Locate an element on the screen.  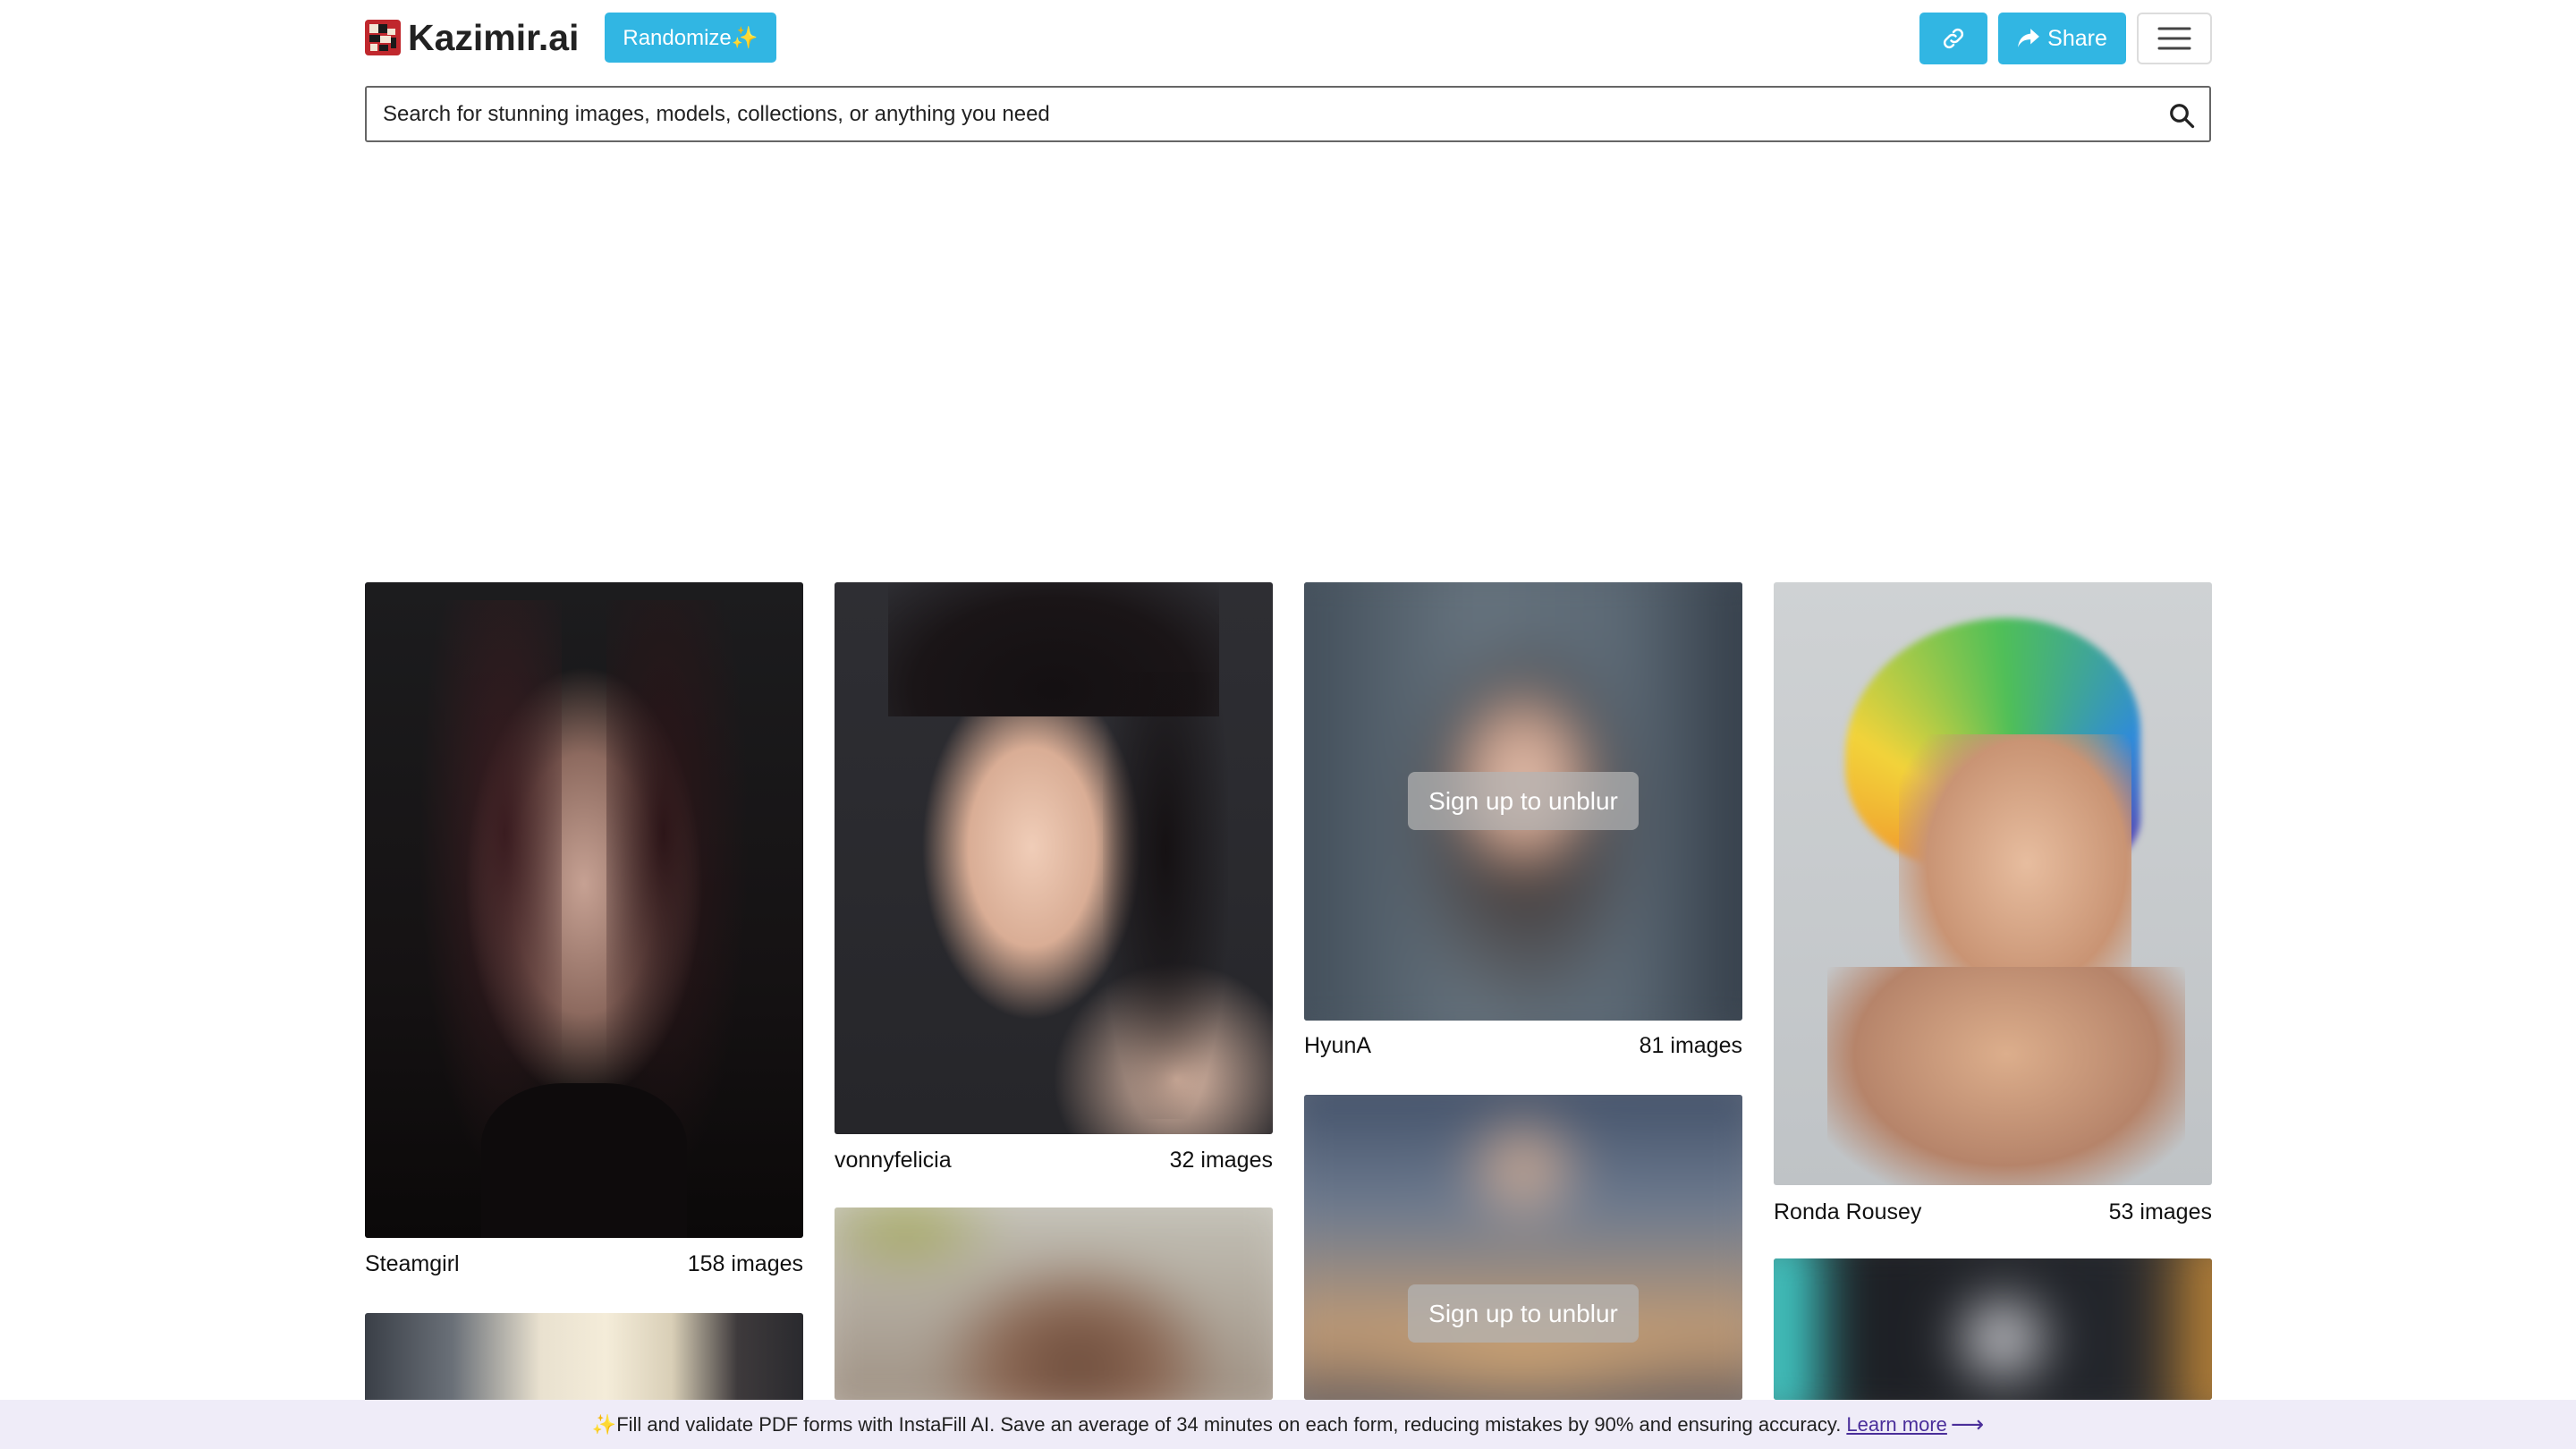
hamburger-icon is located at coordinates (2174, 38).